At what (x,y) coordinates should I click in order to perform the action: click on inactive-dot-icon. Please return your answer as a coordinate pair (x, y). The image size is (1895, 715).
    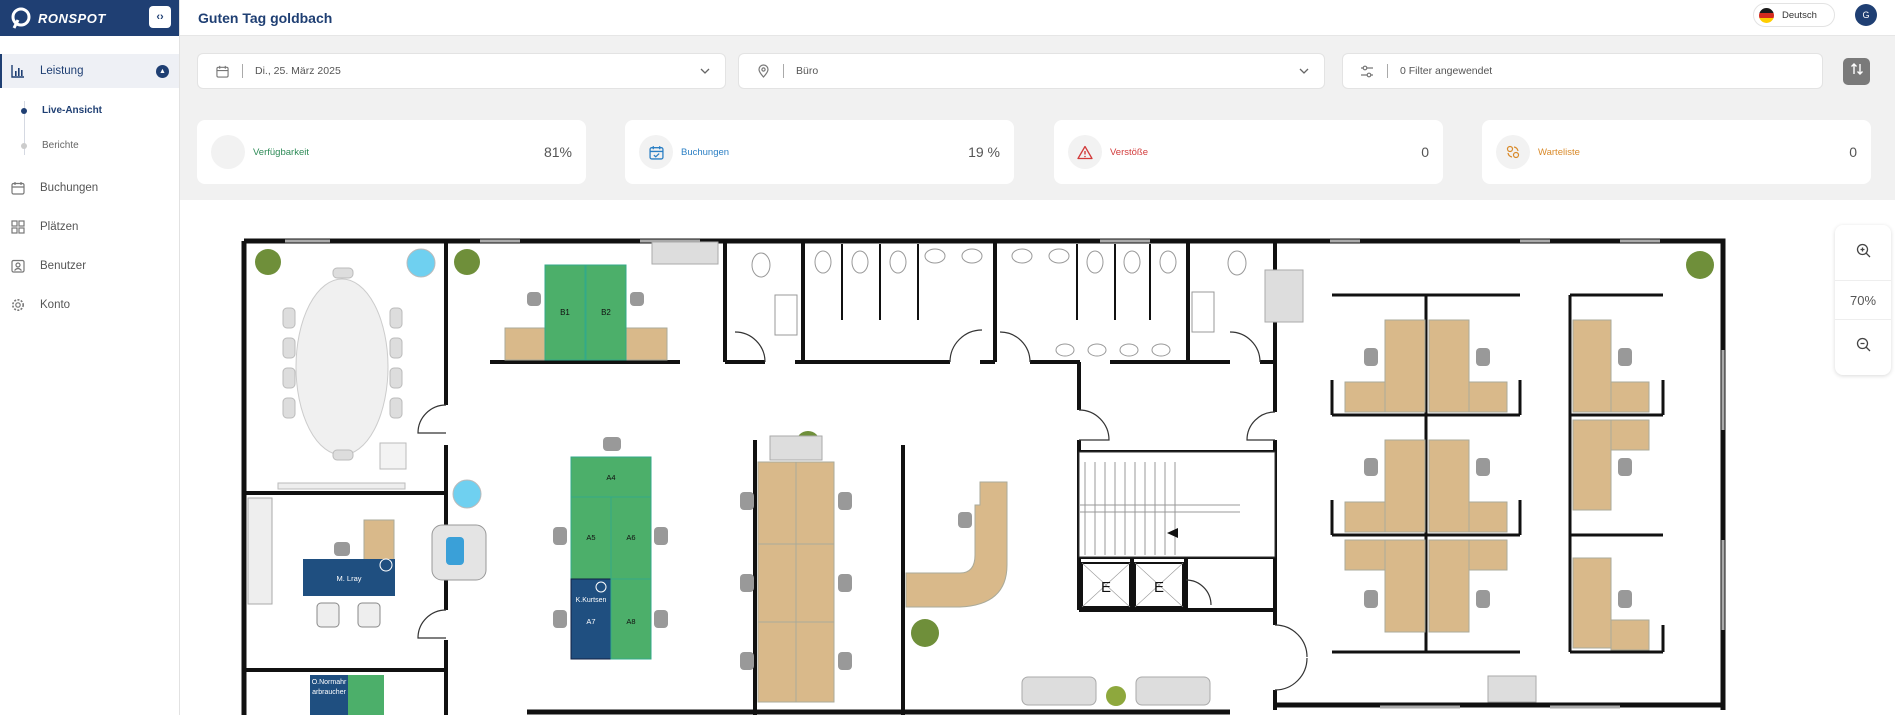
    Looking at the image, I should click on (24, 145).